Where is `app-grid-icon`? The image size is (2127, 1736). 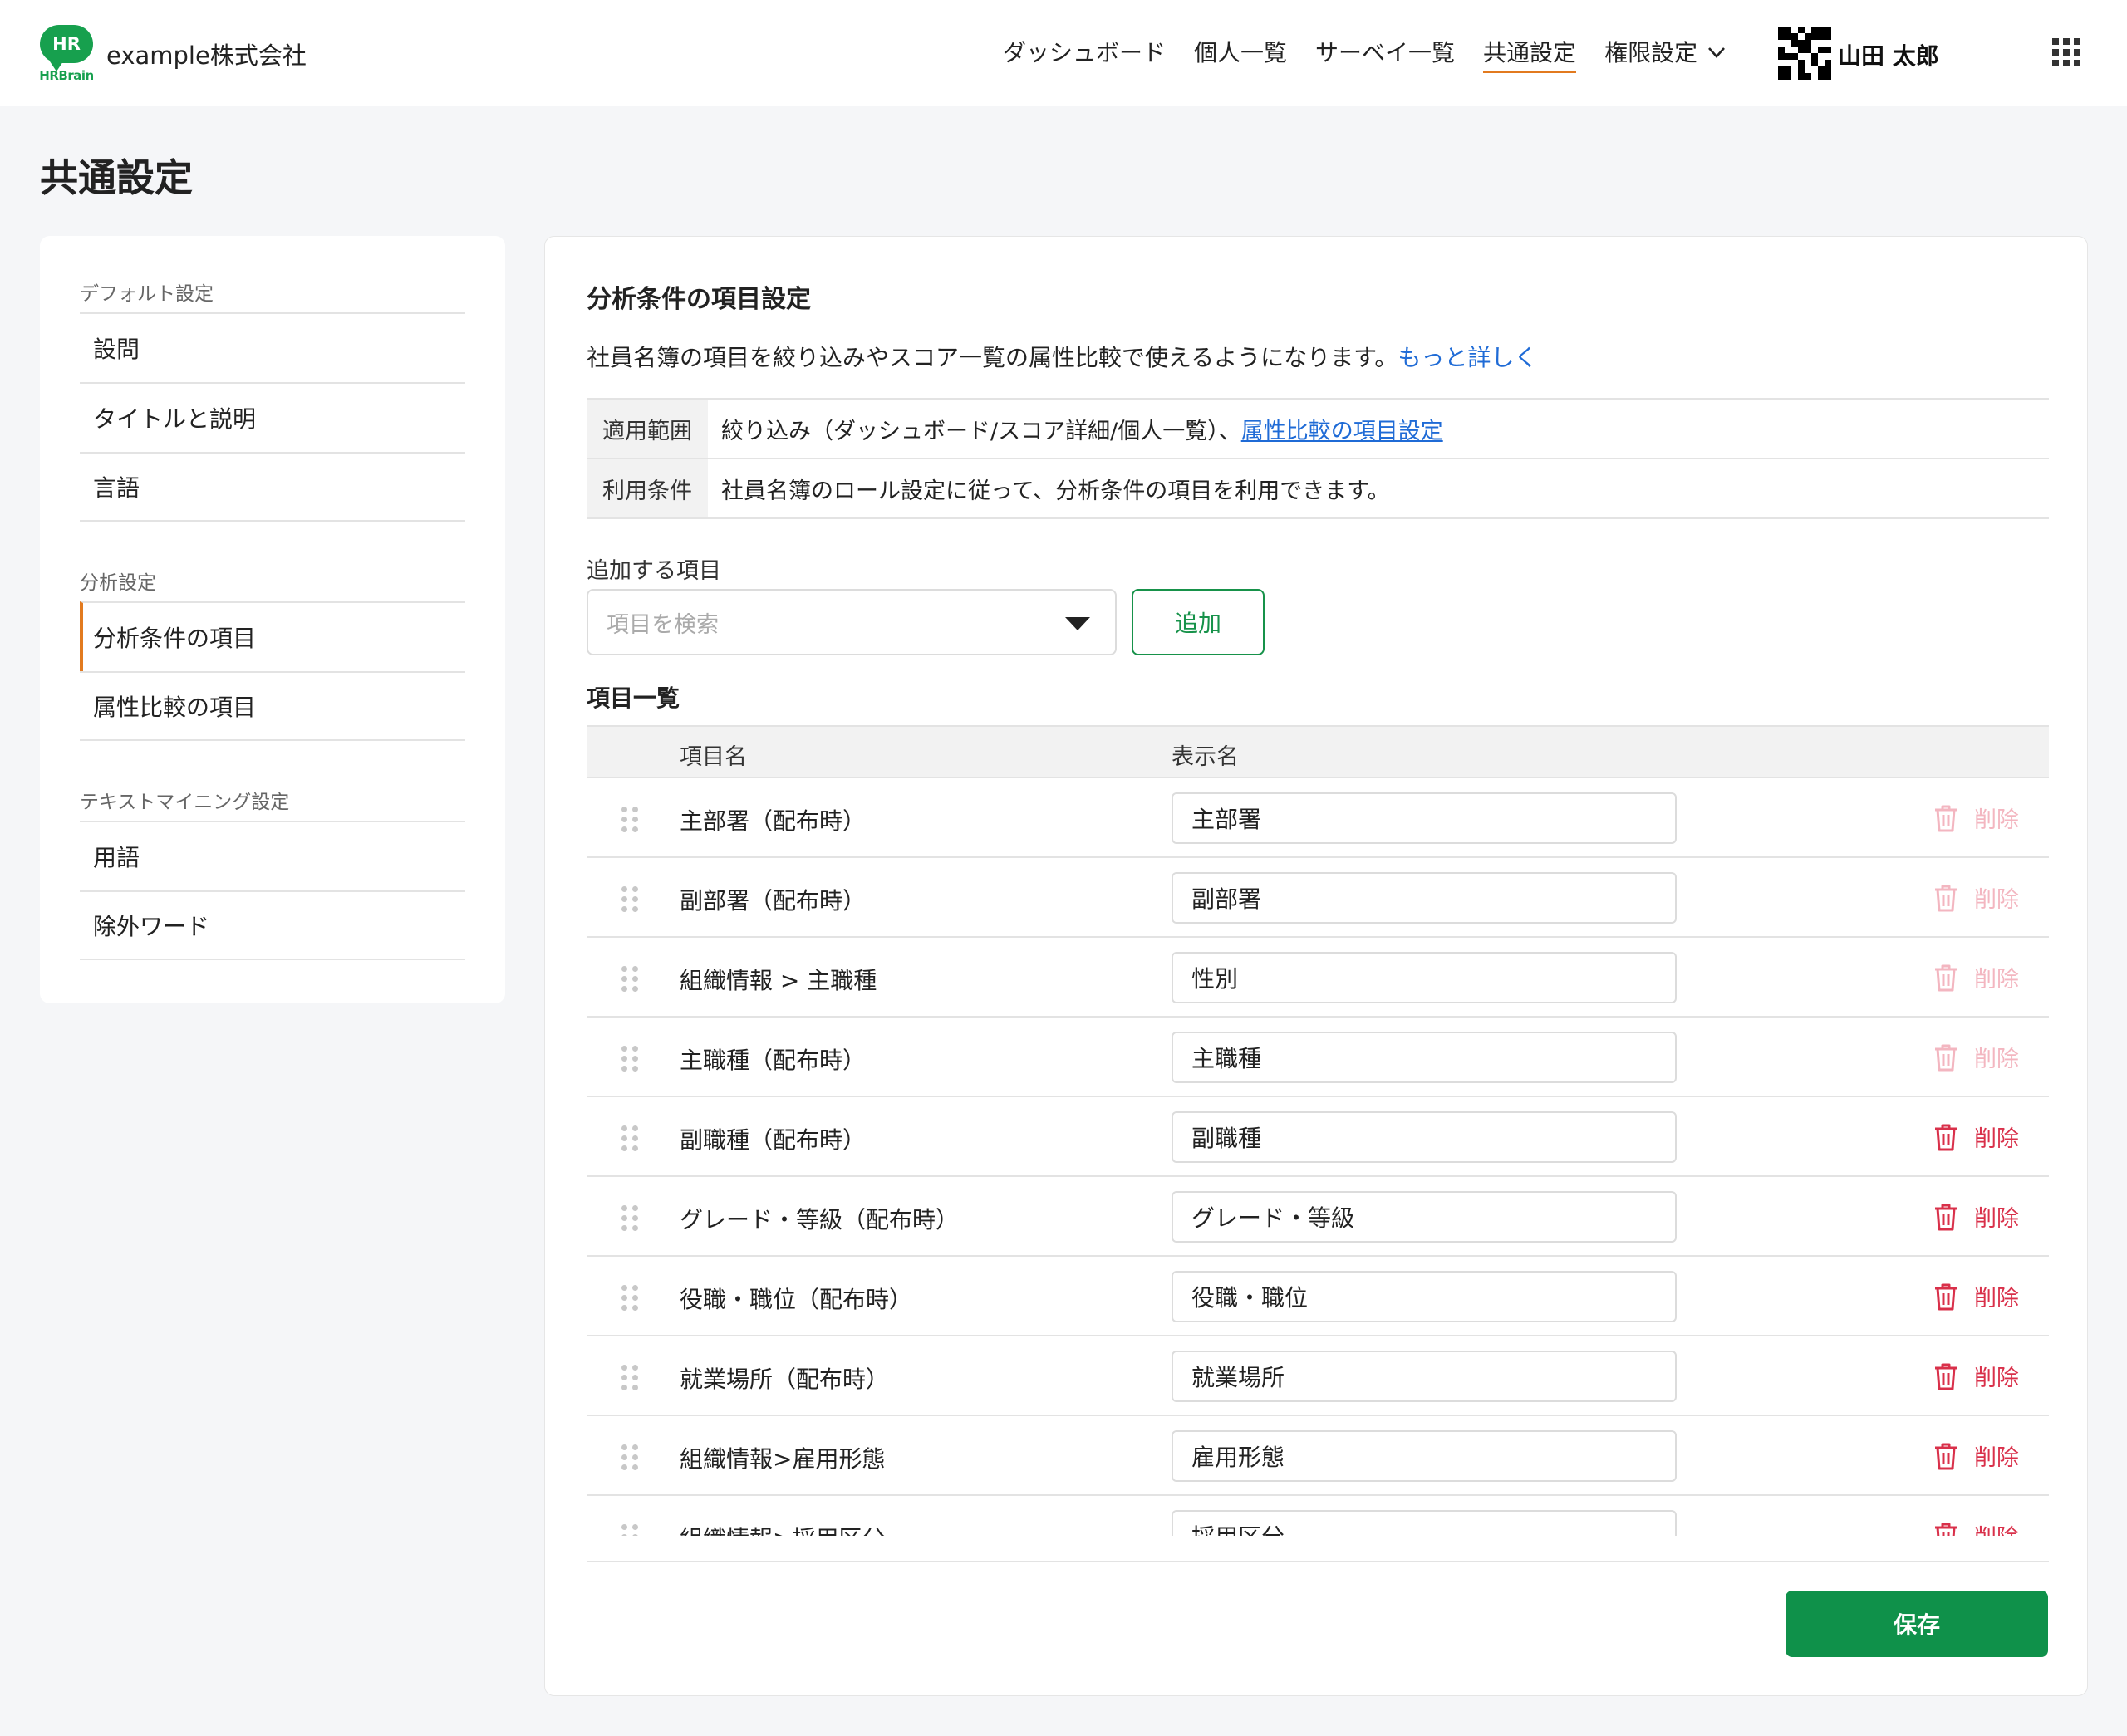 app-grid-icon is located at coordinates (2066, 52).